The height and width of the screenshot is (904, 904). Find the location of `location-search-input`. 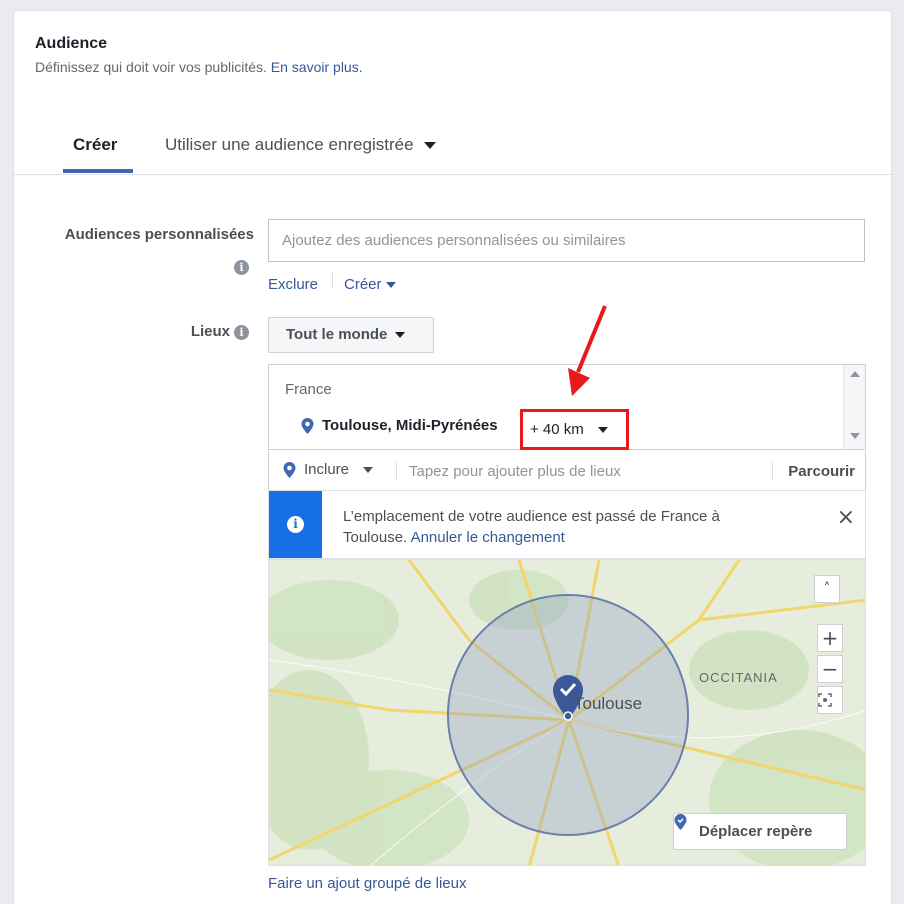

location-search-input is located at coordinates (584, 471).